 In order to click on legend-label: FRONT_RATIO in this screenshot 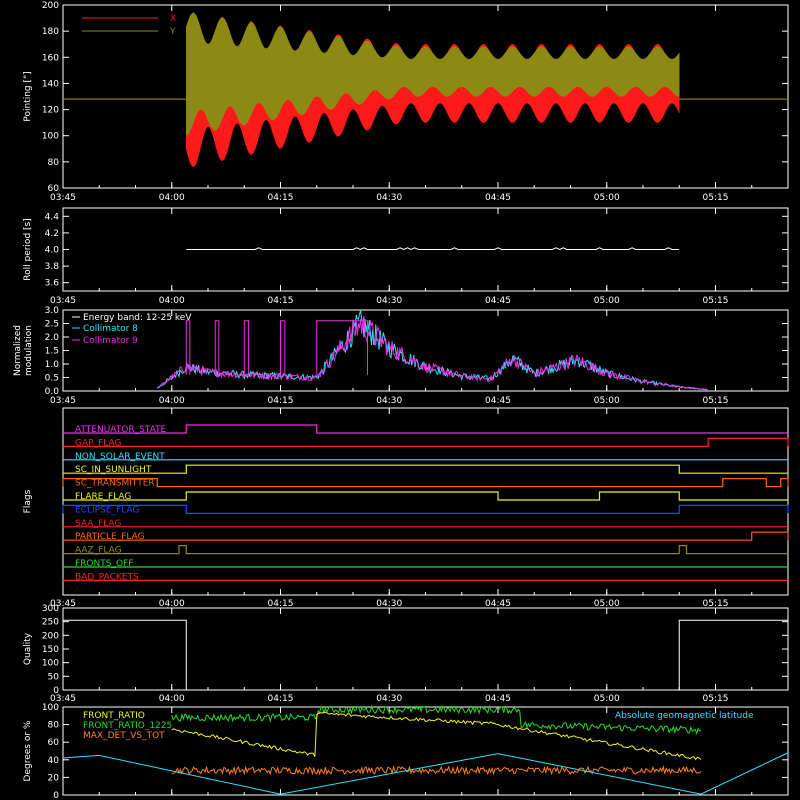, I will do `click(114, 716)`.